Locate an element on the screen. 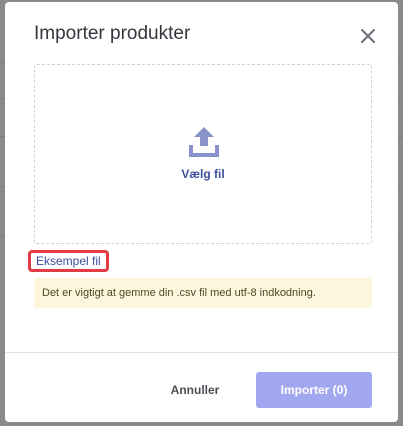 Image resolution: width=403 pixels, height=426 pixels. dialog-header: Importer produkter is located at coordinates (201, 33).